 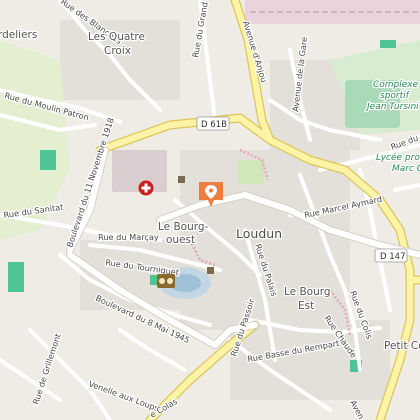 I want to click on rail-yard, so click(x=332, y=12).